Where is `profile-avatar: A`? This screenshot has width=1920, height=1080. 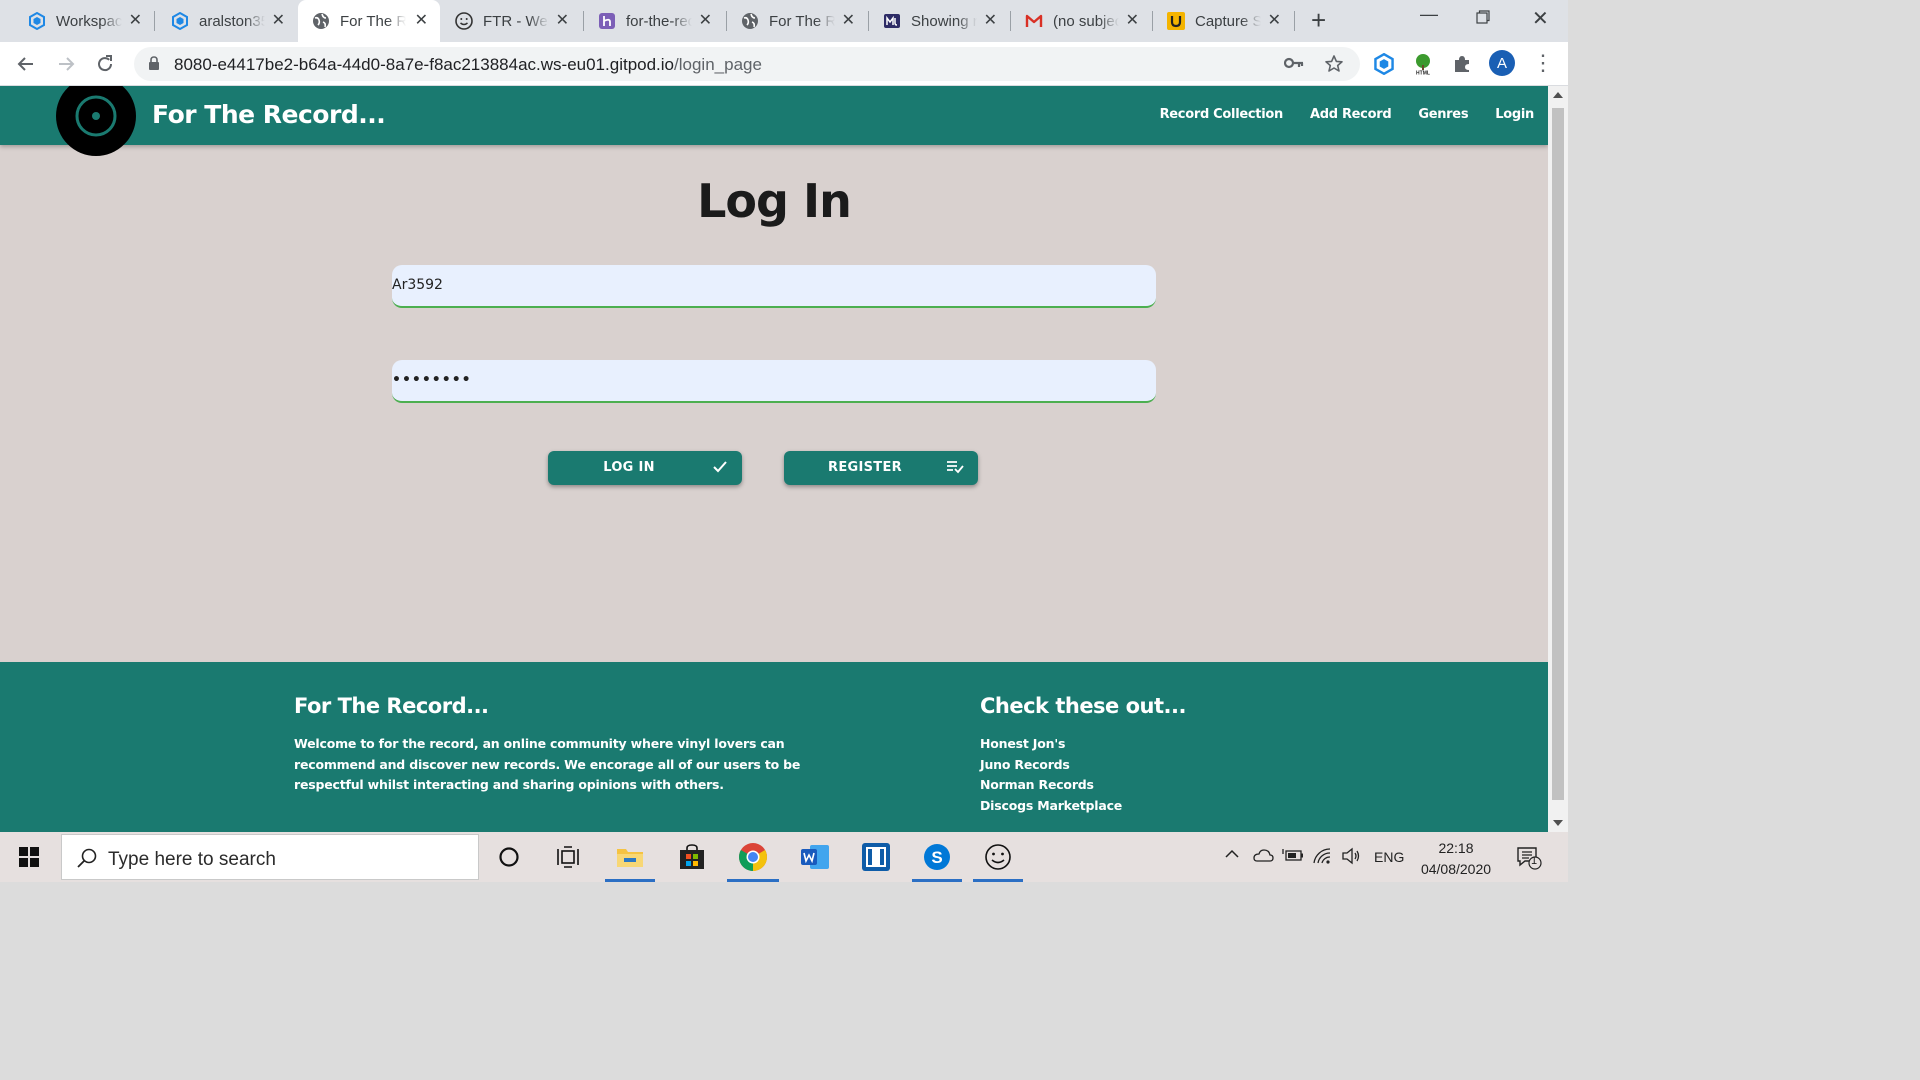
profile-avatar: A is located at coordinates (1502, 63).